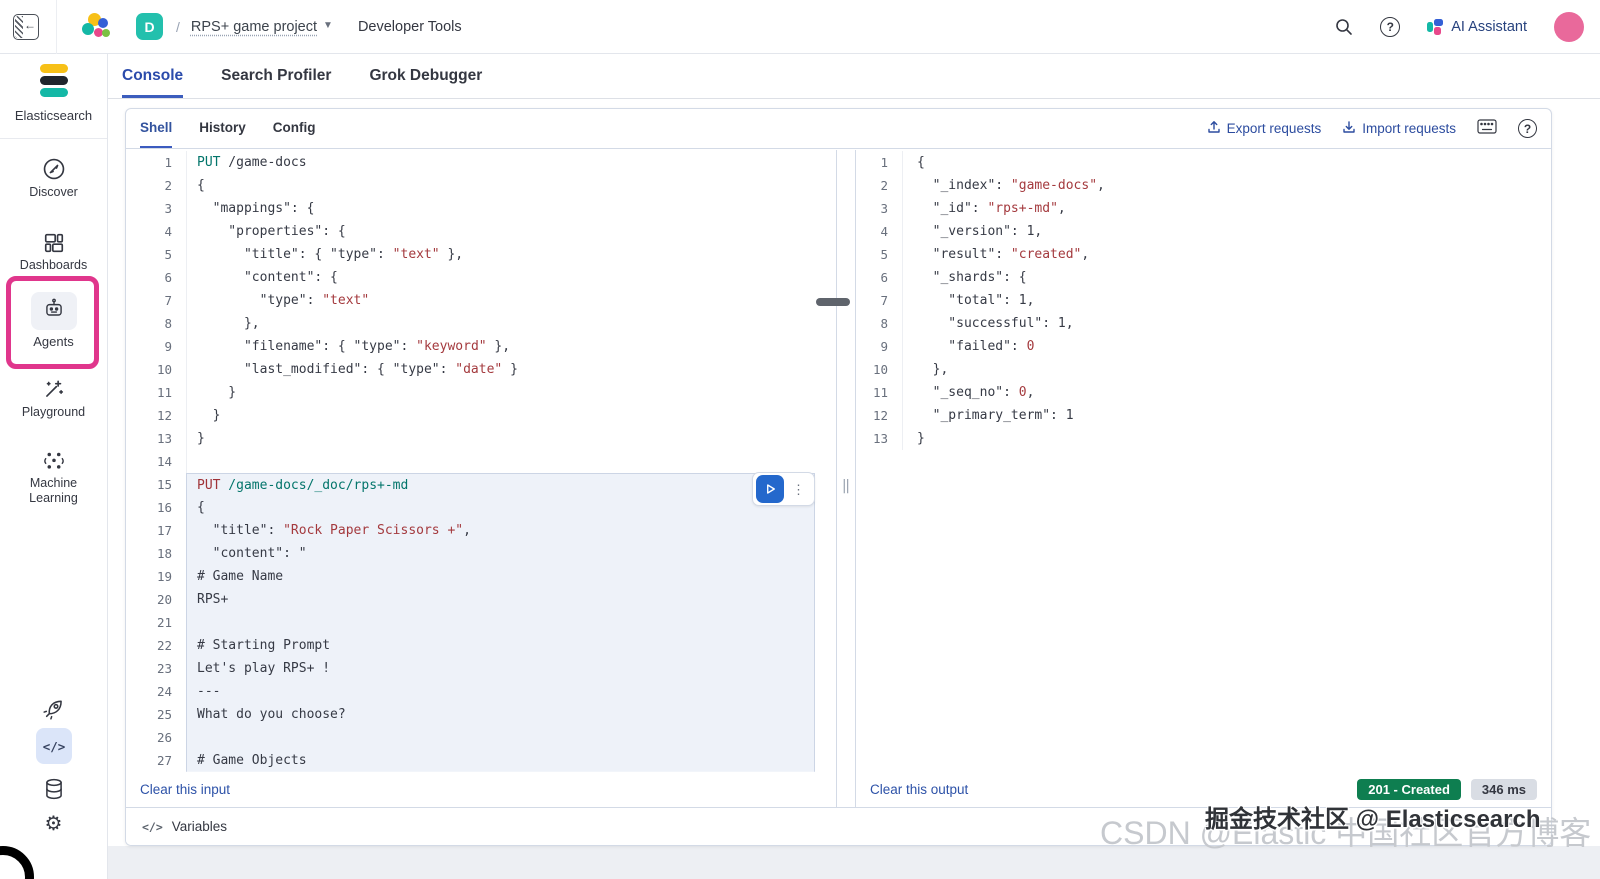 Image resolution: width=1600 pixels, height=879 pixels. Describe the element at coordinates (500, 530) in the screenshot. I see `code-text: "title": "Rock Paper Scissors +",` at that location.